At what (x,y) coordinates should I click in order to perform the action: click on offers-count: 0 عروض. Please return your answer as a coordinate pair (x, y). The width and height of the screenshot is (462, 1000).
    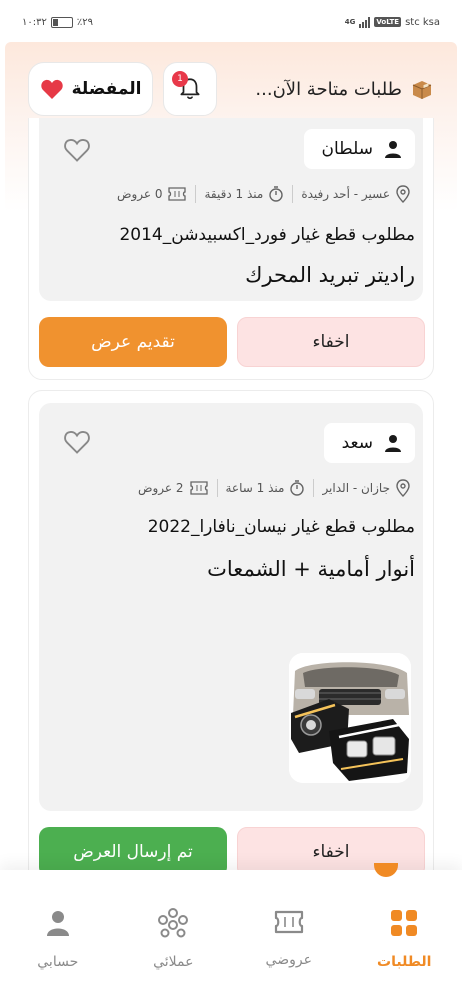
    Looking at the image, I should click on (152, 194).